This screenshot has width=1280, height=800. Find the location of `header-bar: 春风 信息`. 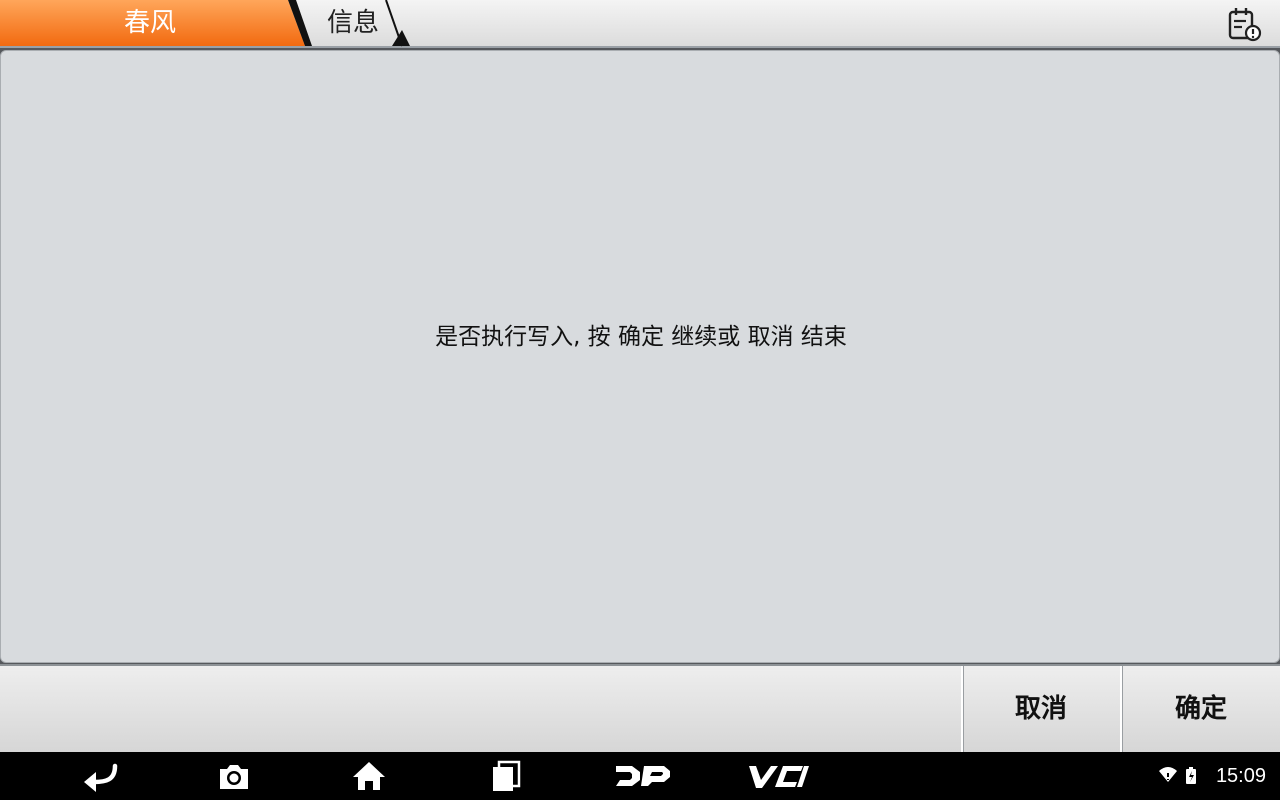

header-bar: 春风 信息 is located at coordinates (640, 24).